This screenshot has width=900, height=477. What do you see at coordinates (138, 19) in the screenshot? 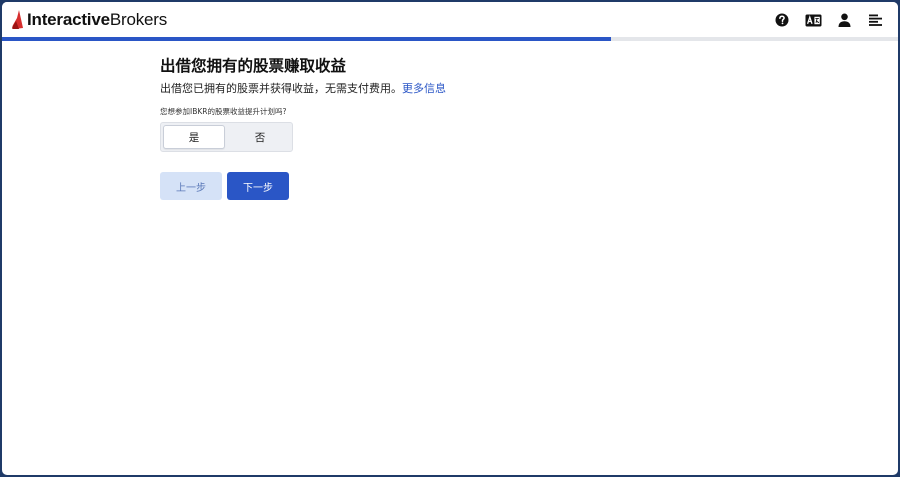
I see `logo-text-regular: Brokers` at bounding box center [138, 19].